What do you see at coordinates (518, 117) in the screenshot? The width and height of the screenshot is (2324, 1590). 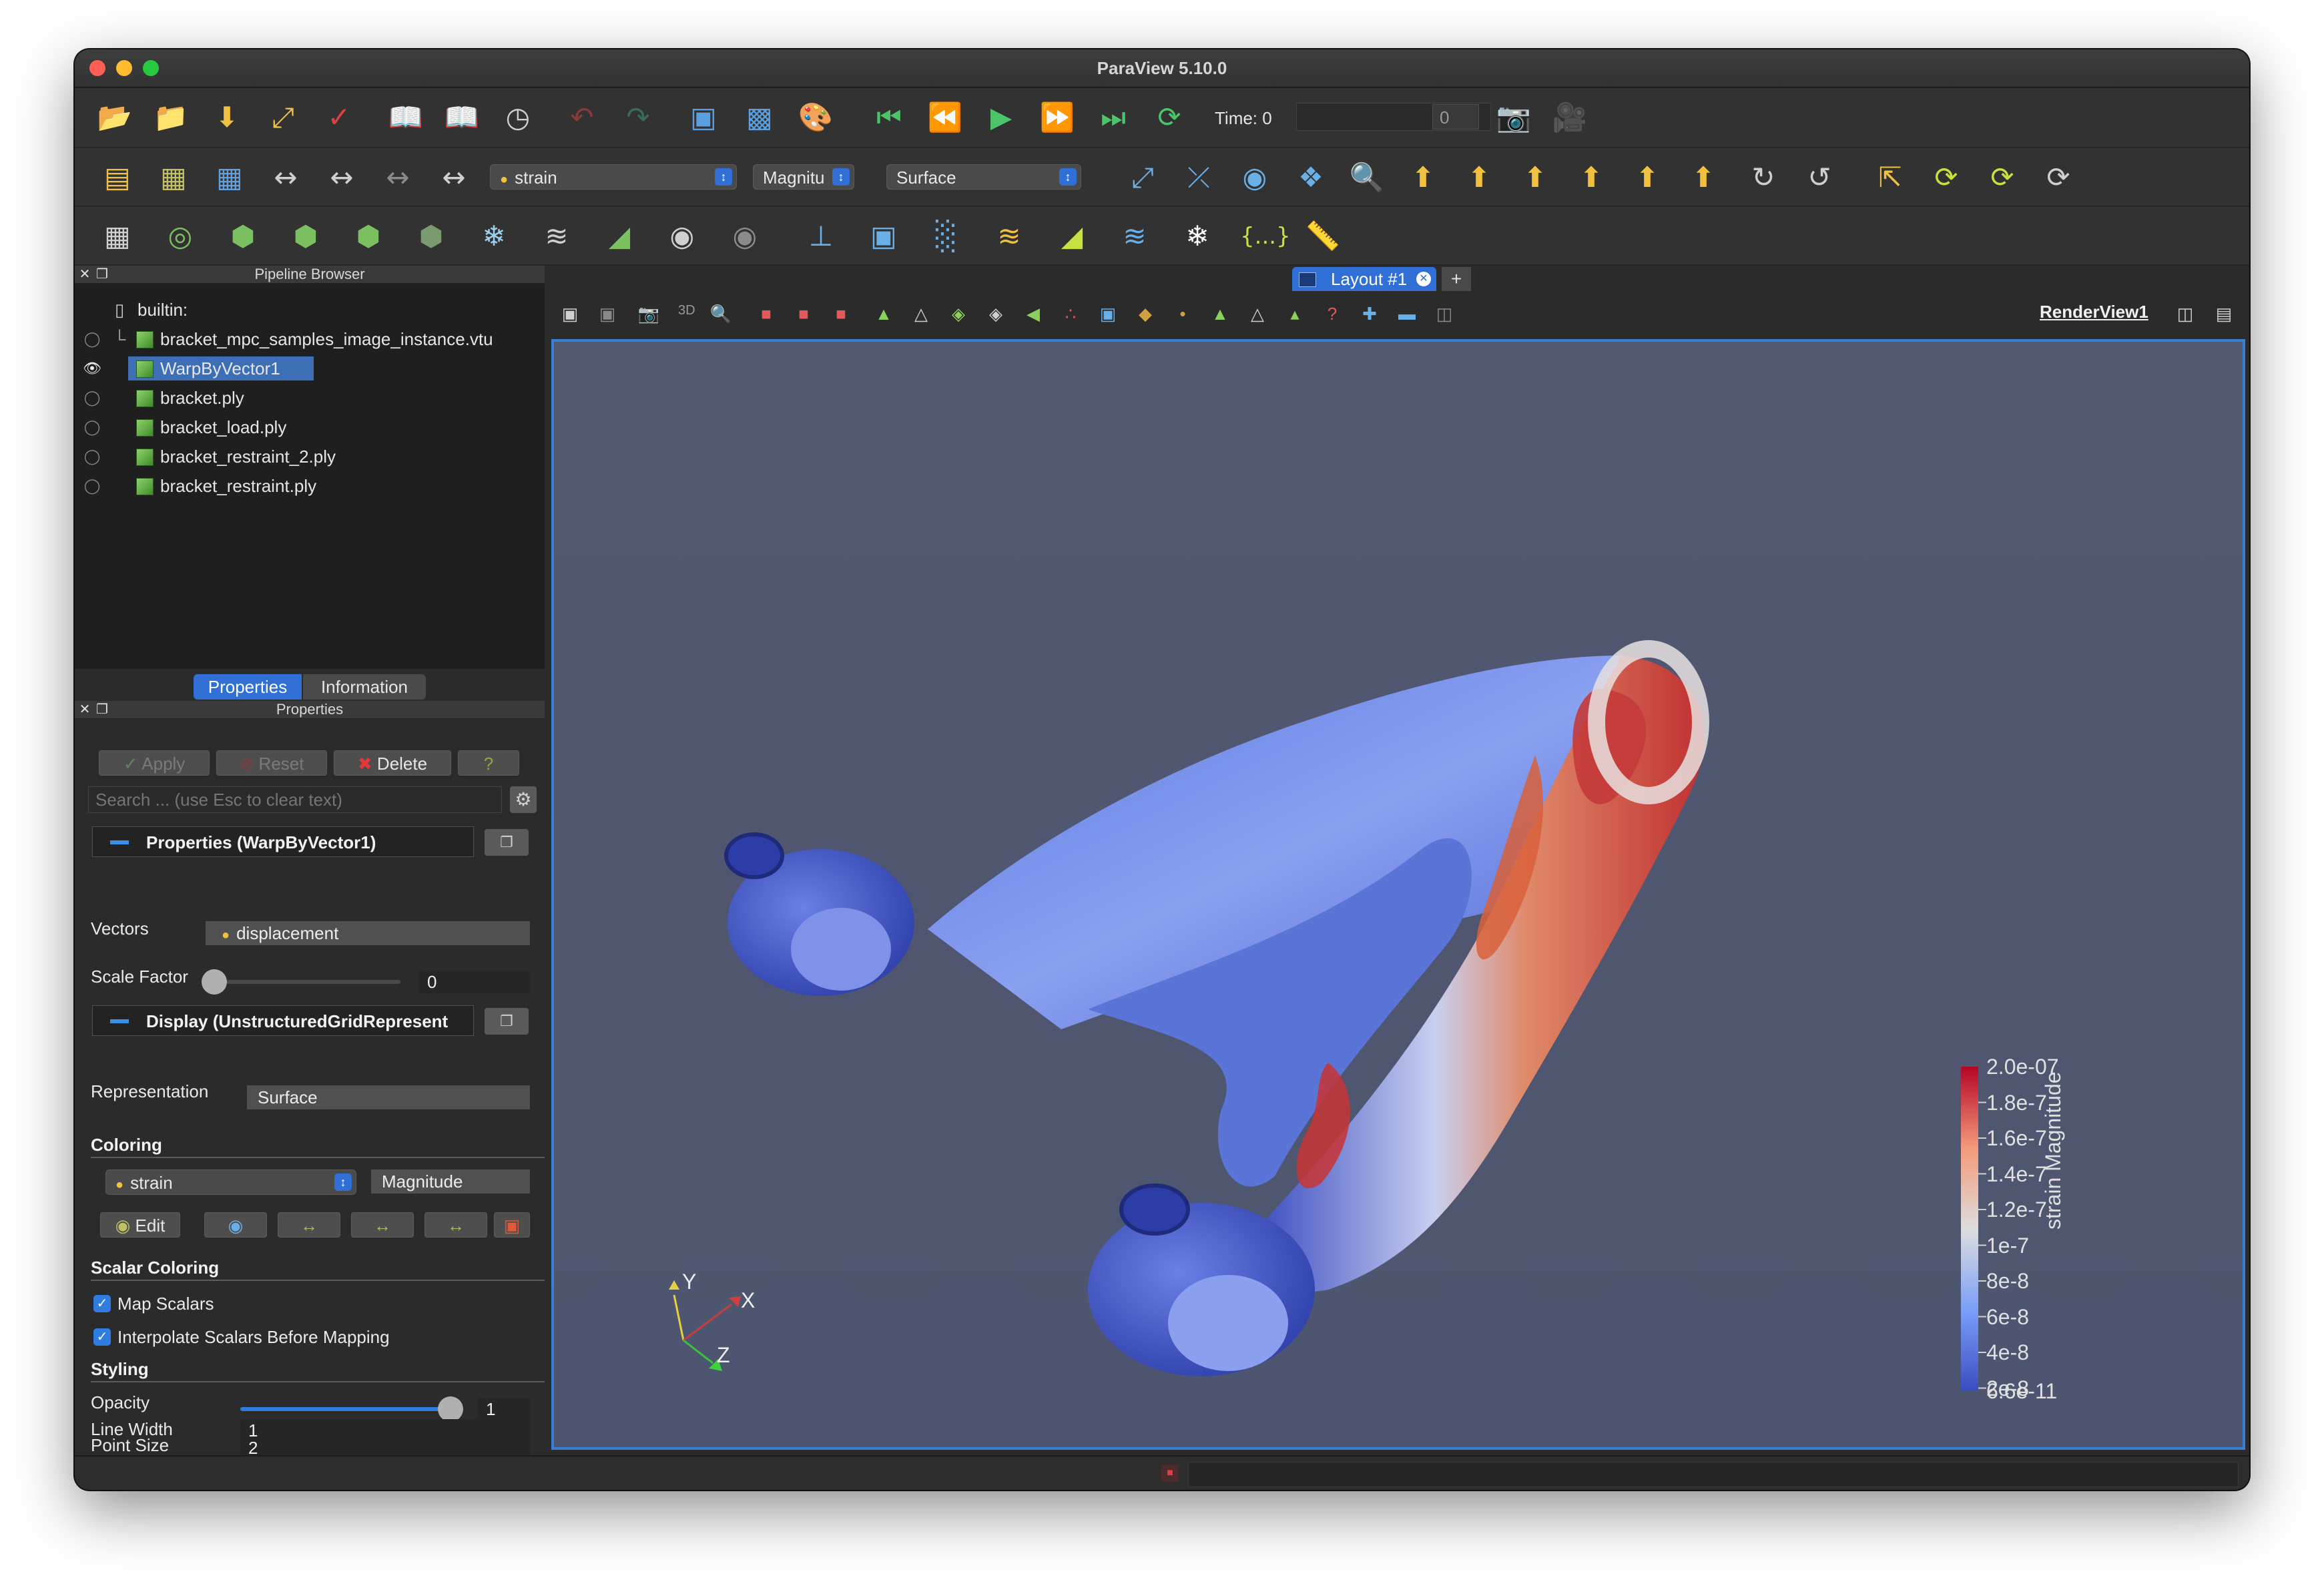 I see `time-inspector-icon: ◷` at bounding box center [518, 117].